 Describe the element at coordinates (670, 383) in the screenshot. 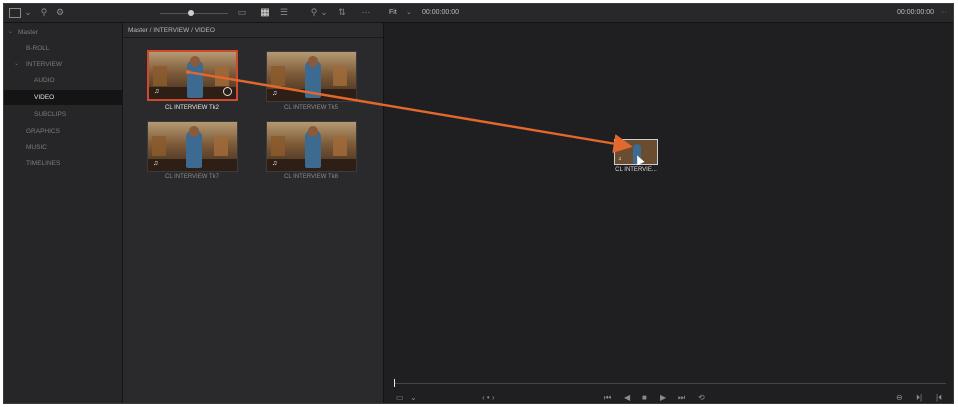

I see `scrubber-bar` at that location.